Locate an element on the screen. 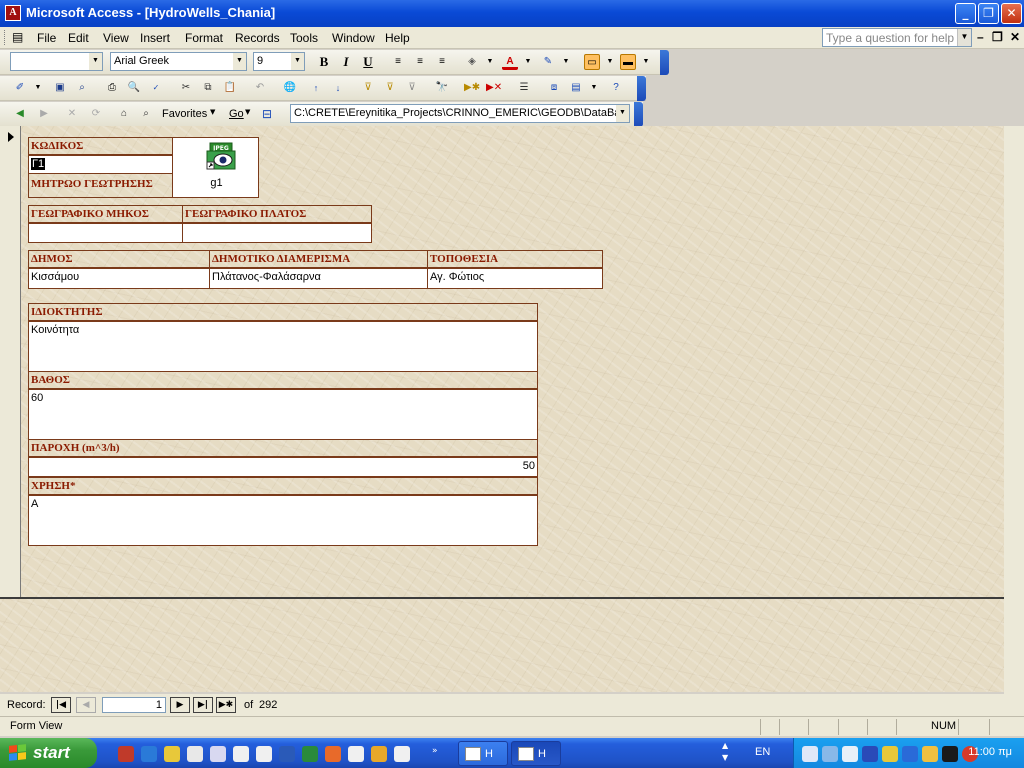  italic-button: I is located at coordinates (346, 62).